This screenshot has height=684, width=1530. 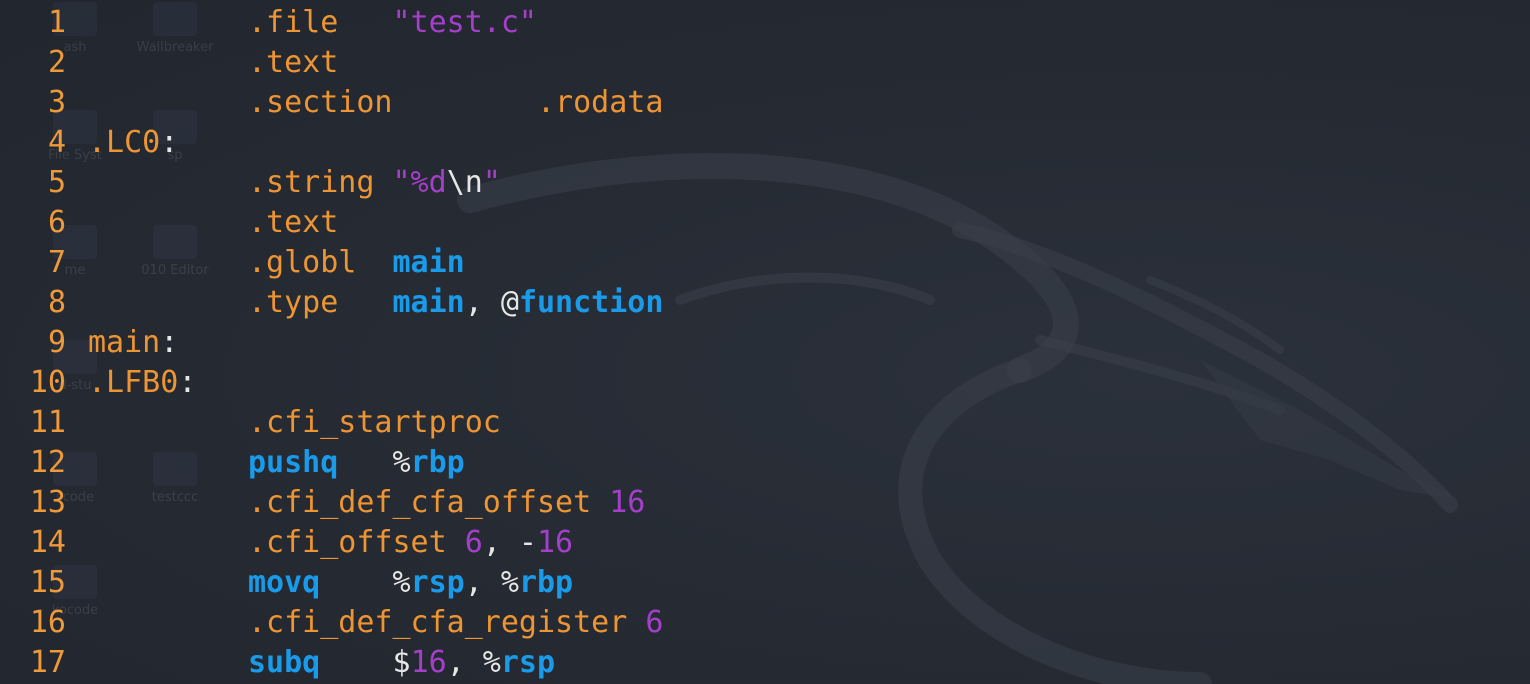 I want to click on label-token: .LFB0, so click(x=133, y=382).